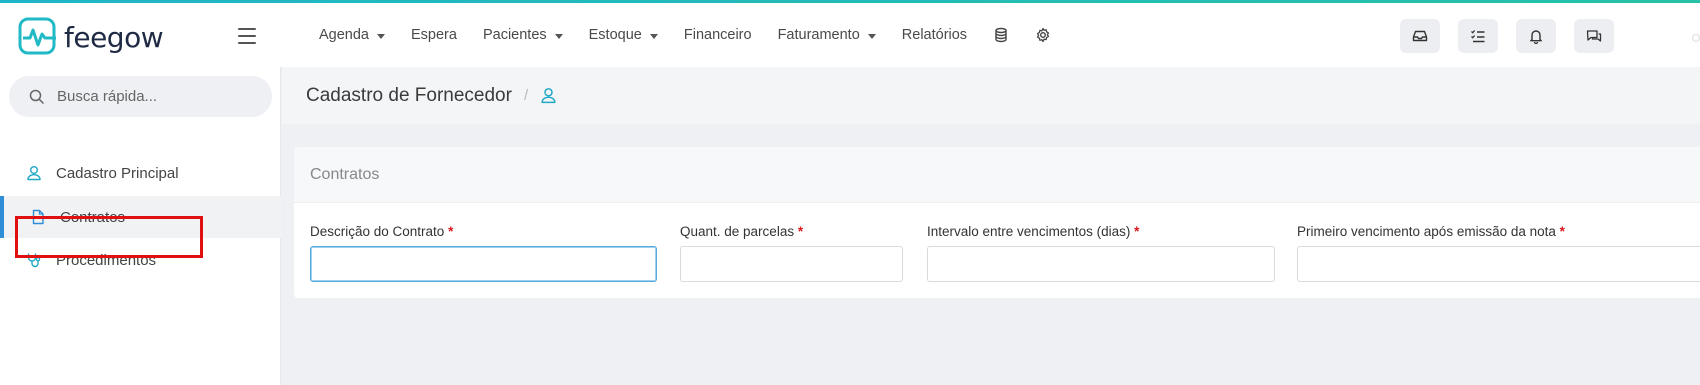 This screenshot has height=385, width=1700. Describe the element at coordinates (93, 217) in the screenshot. I see `sidebar-item-label: Contratos` at that location.